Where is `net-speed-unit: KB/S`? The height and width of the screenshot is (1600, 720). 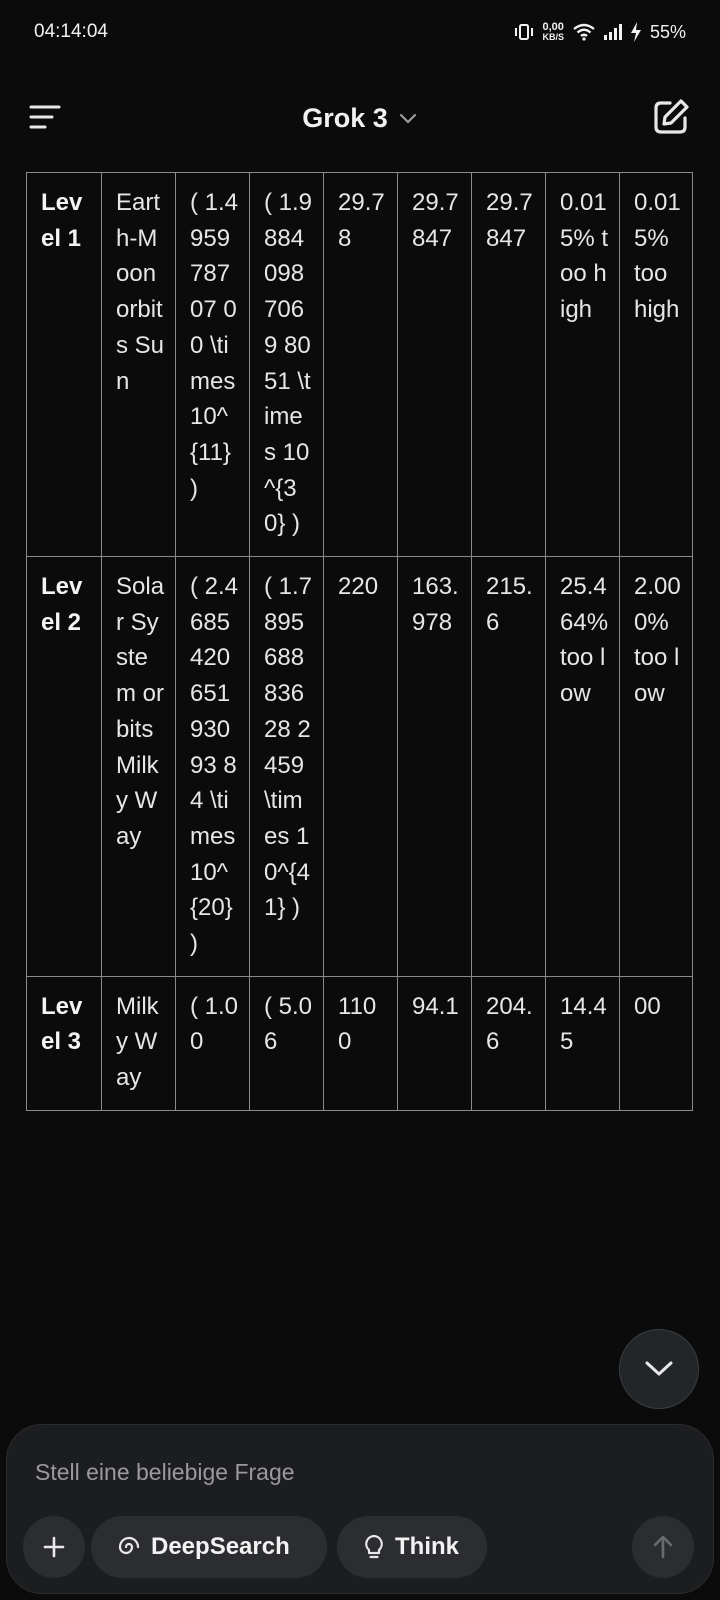
net-speed-unit: KB/S is located at coordinates (553, 37).